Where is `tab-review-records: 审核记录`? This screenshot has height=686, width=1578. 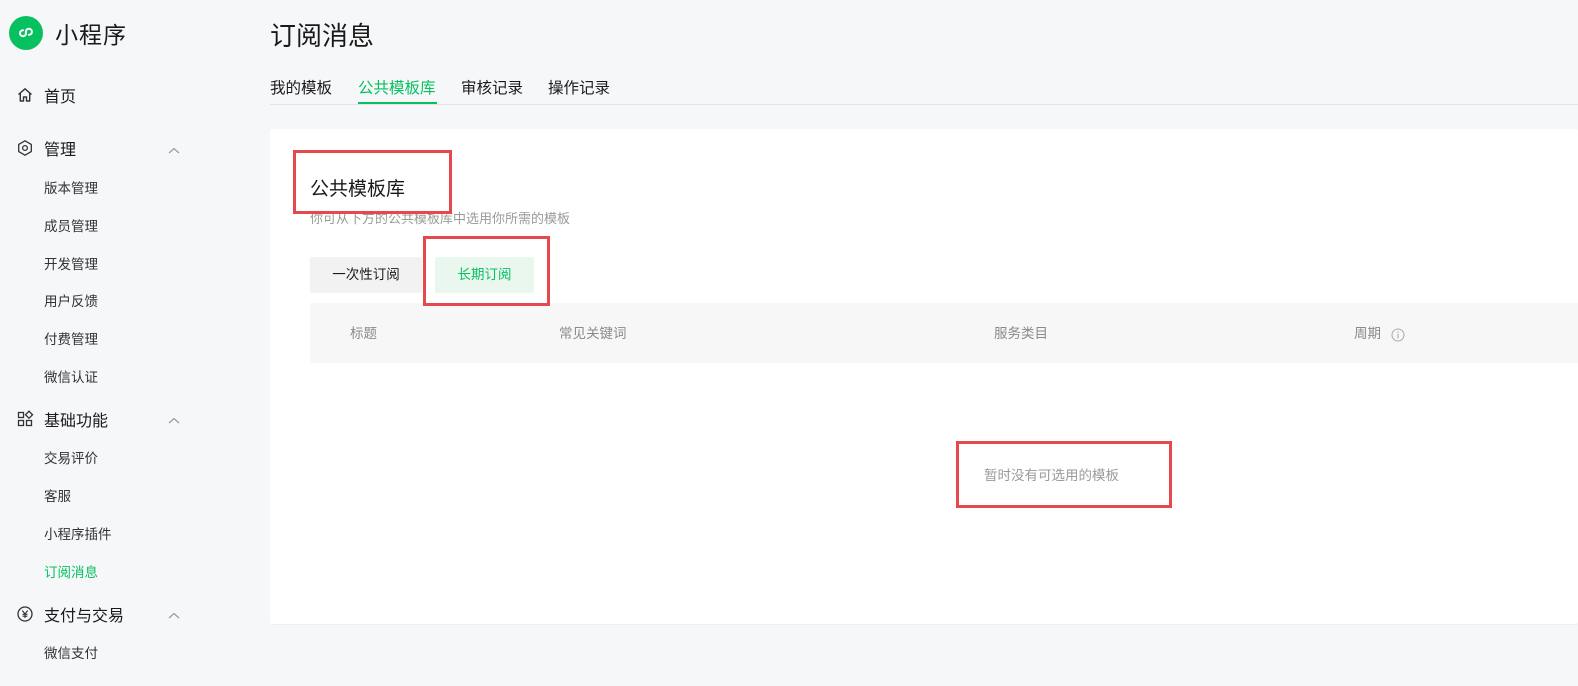
tab-review-records: 审核记录 is located at coordinates (492, 88).